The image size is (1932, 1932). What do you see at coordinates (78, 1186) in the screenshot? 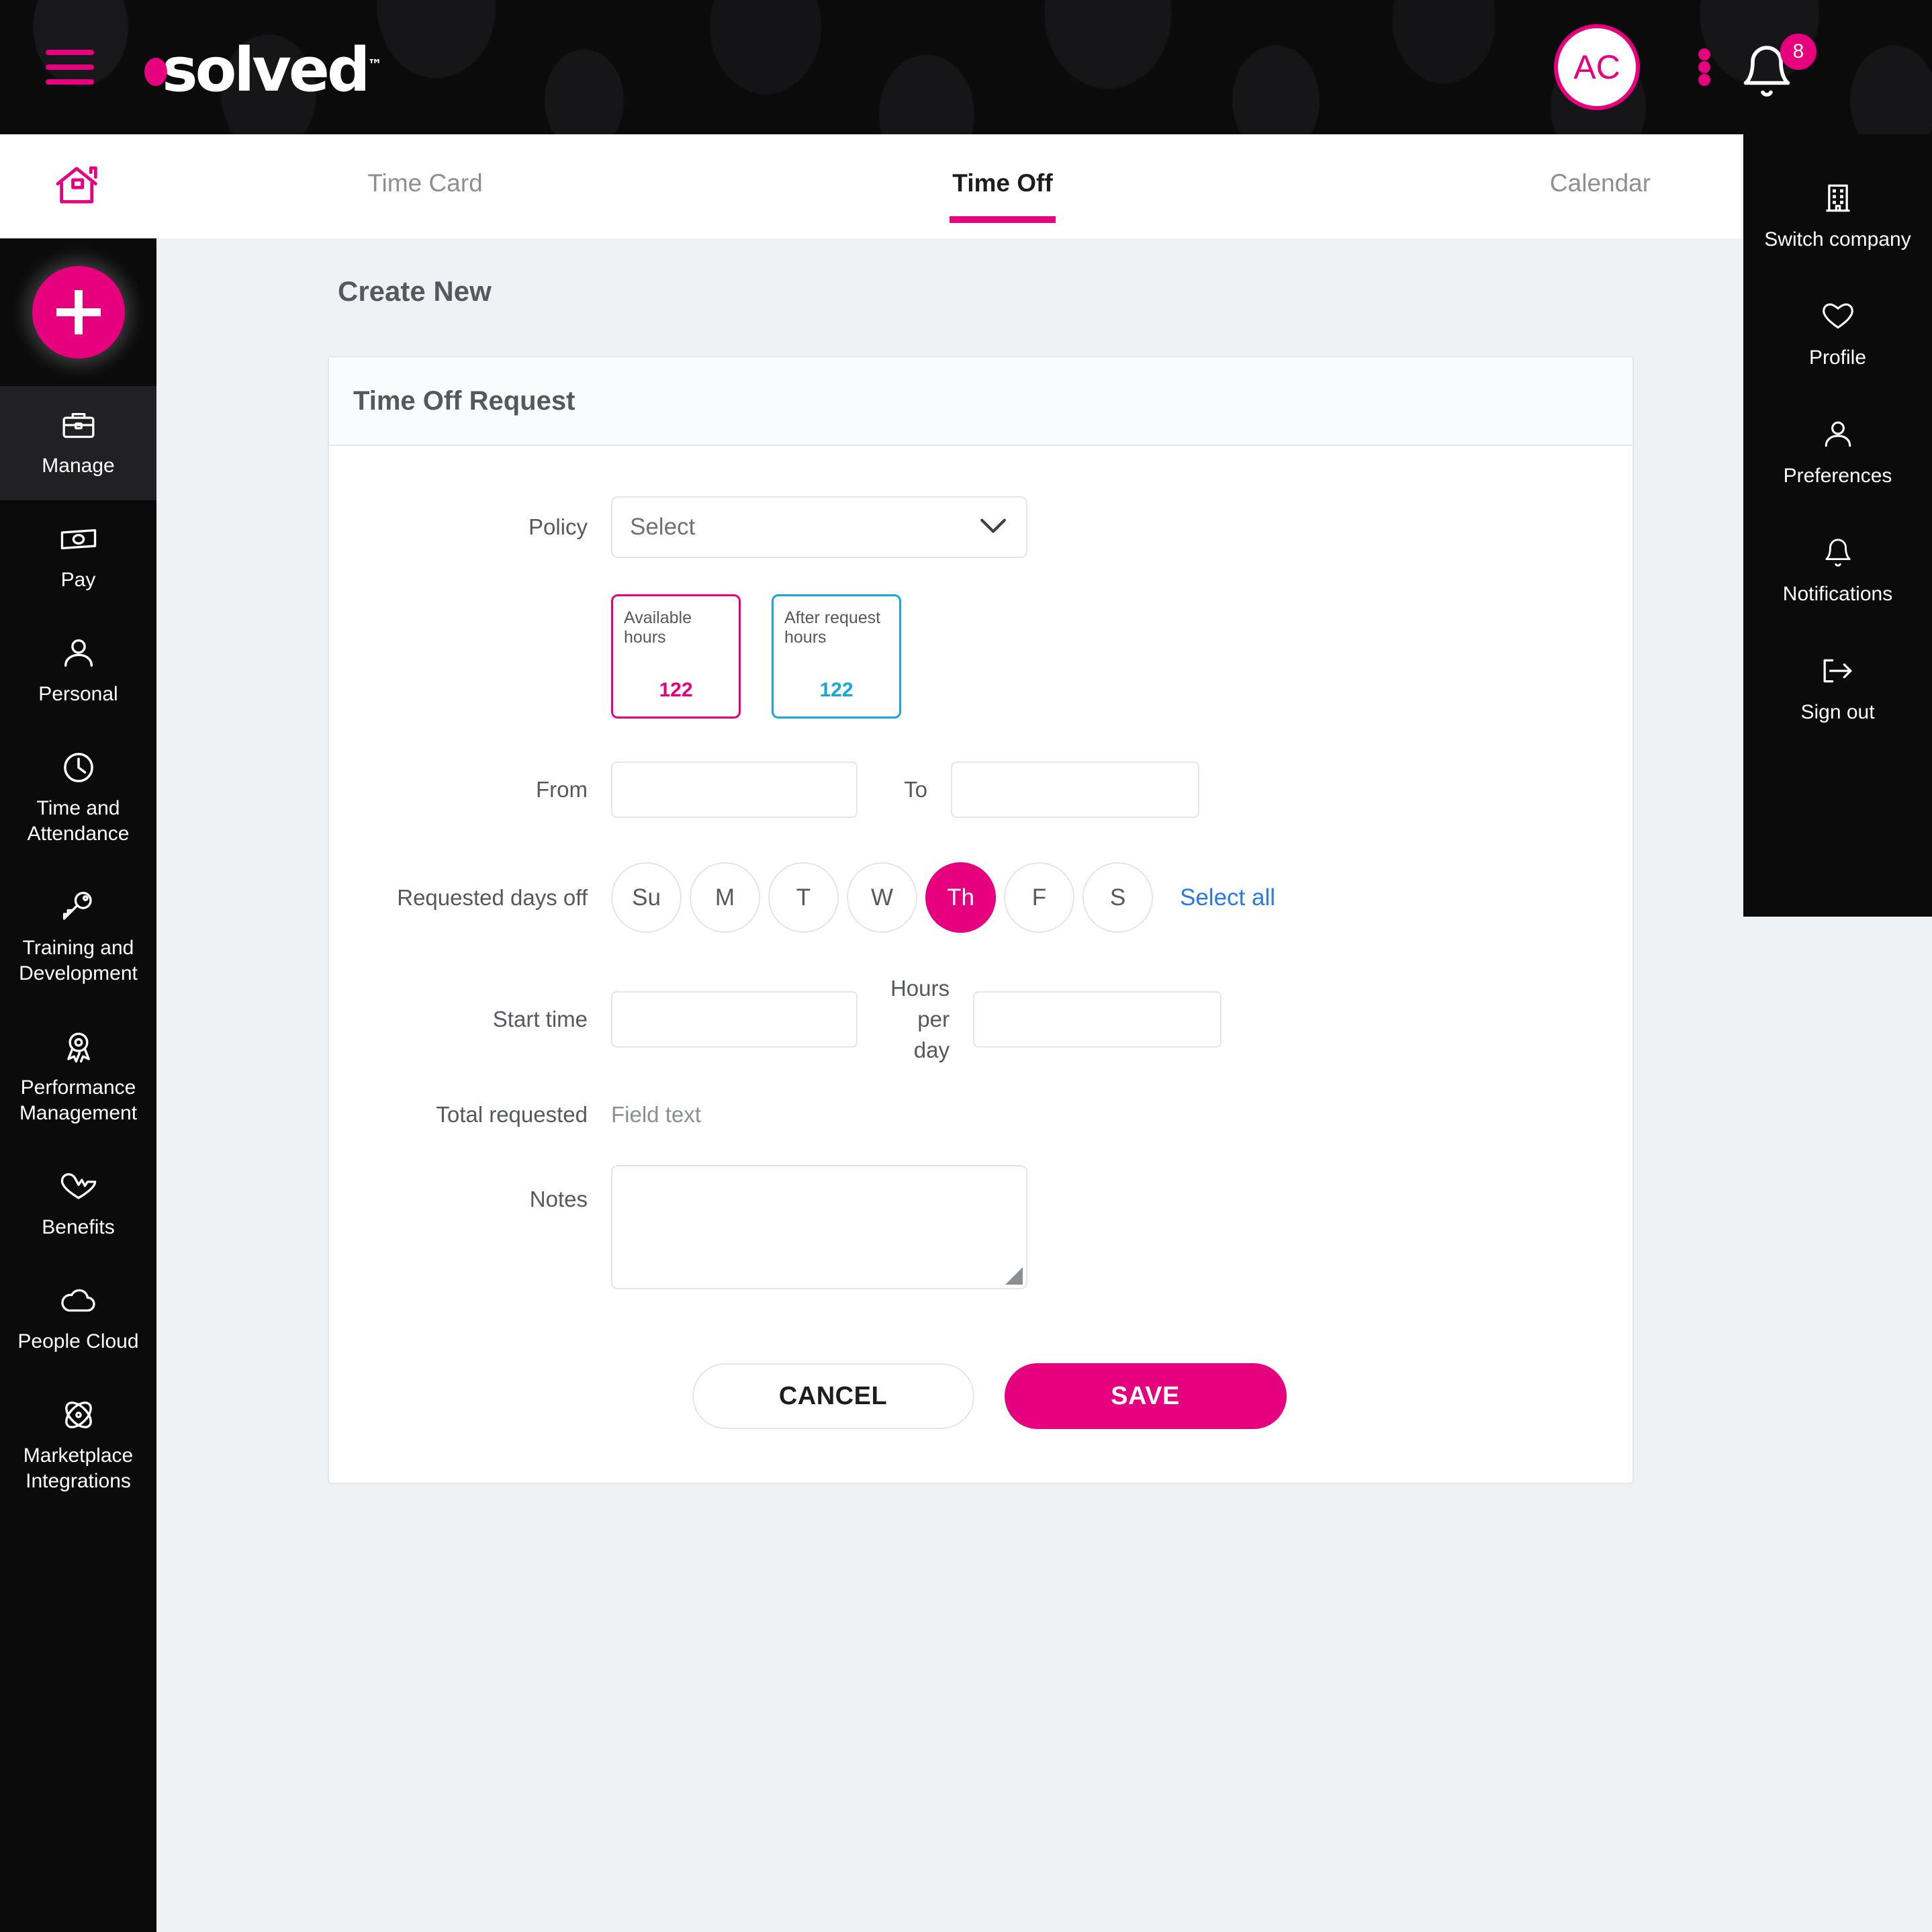
I see `heartbeat-icon` at bounding box center [78, 1186].